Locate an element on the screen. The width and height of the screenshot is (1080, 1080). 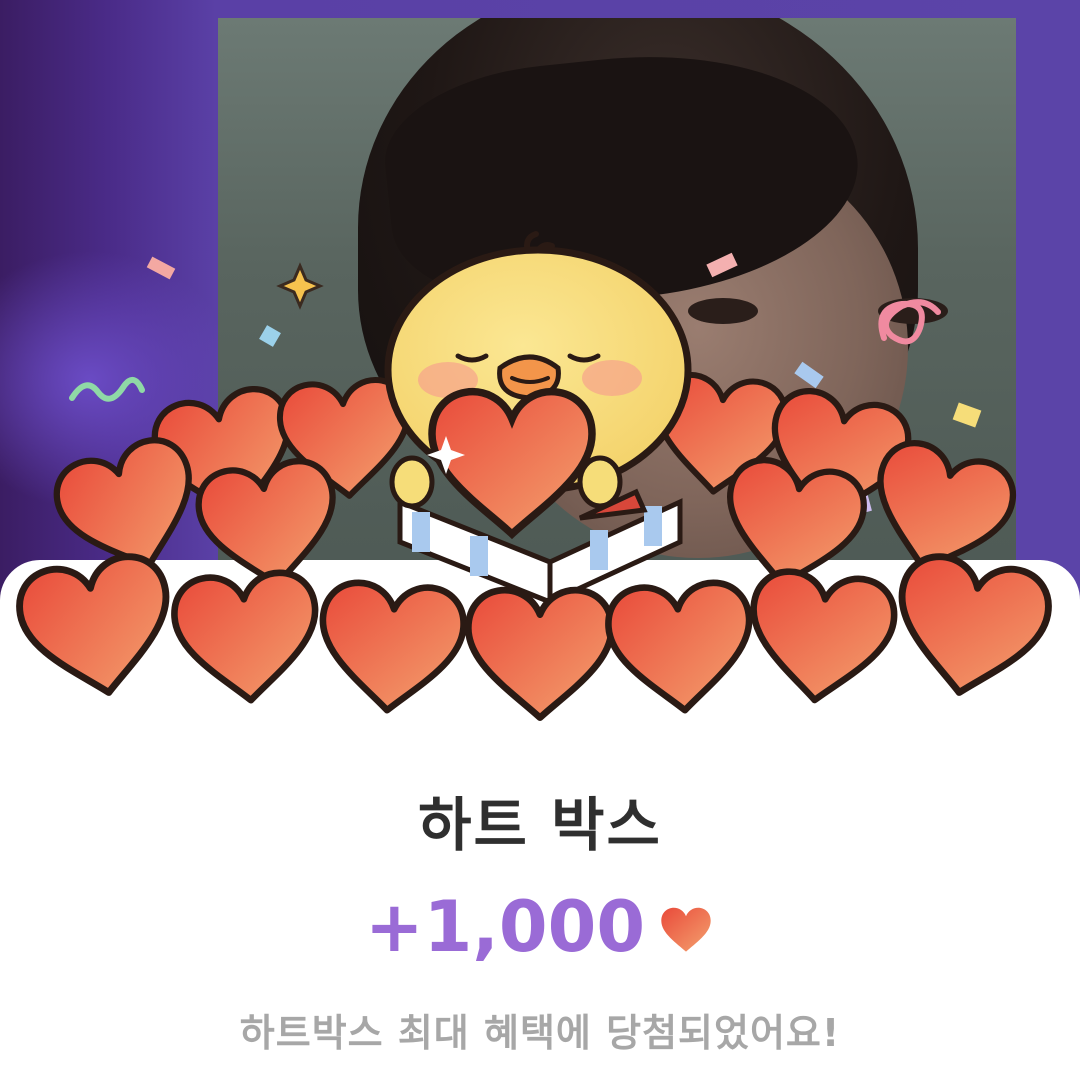
reward-title: 하트 박스 is located at coordinates (540, 825).